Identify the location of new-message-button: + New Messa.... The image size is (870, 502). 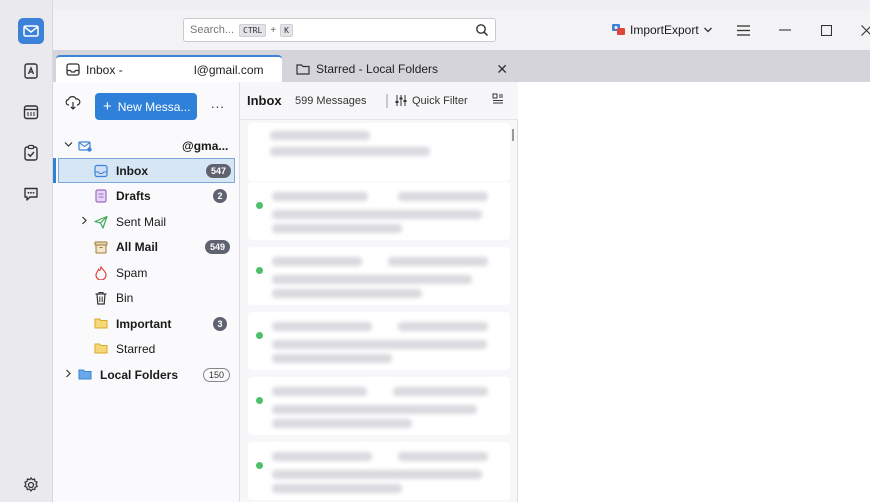
(146, 106).